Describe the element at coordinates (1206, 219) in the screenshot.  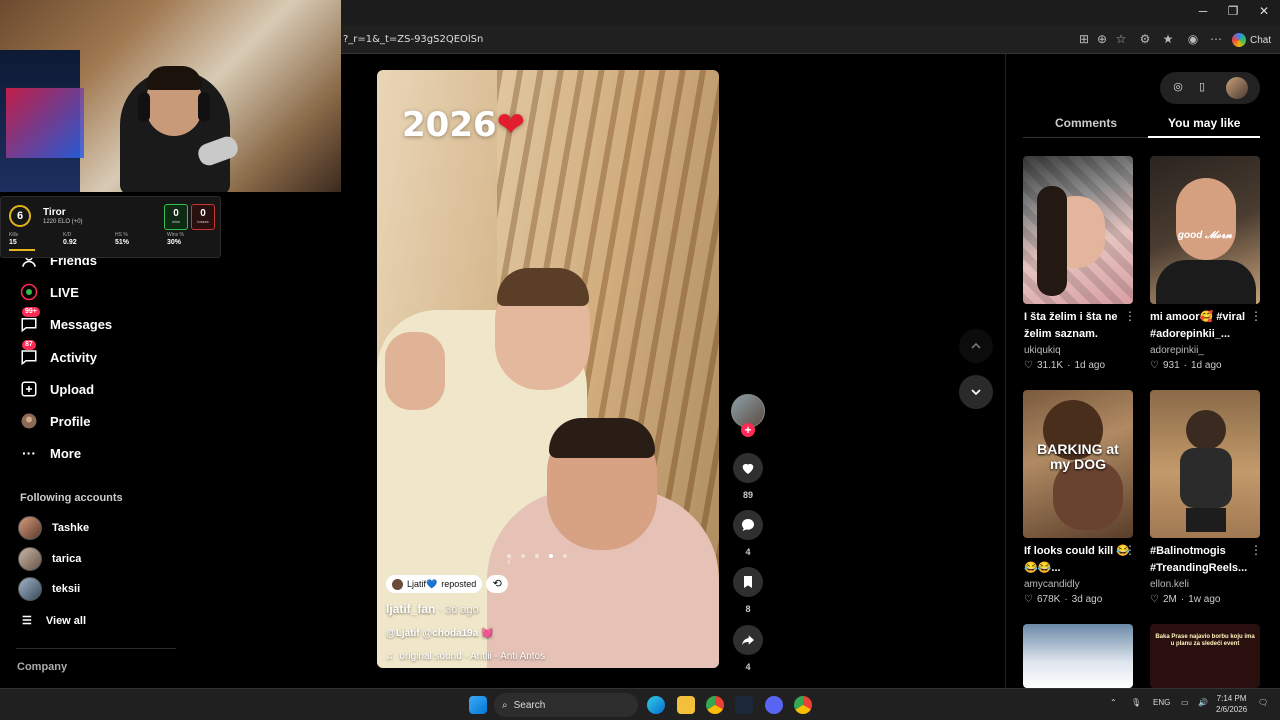
I see `thumbnail-face` at that location.